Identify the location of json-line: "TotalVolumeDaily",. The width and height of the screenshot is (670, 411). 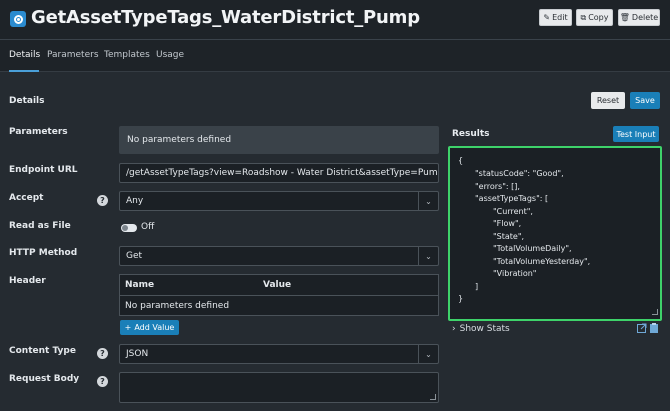
(532, 248).